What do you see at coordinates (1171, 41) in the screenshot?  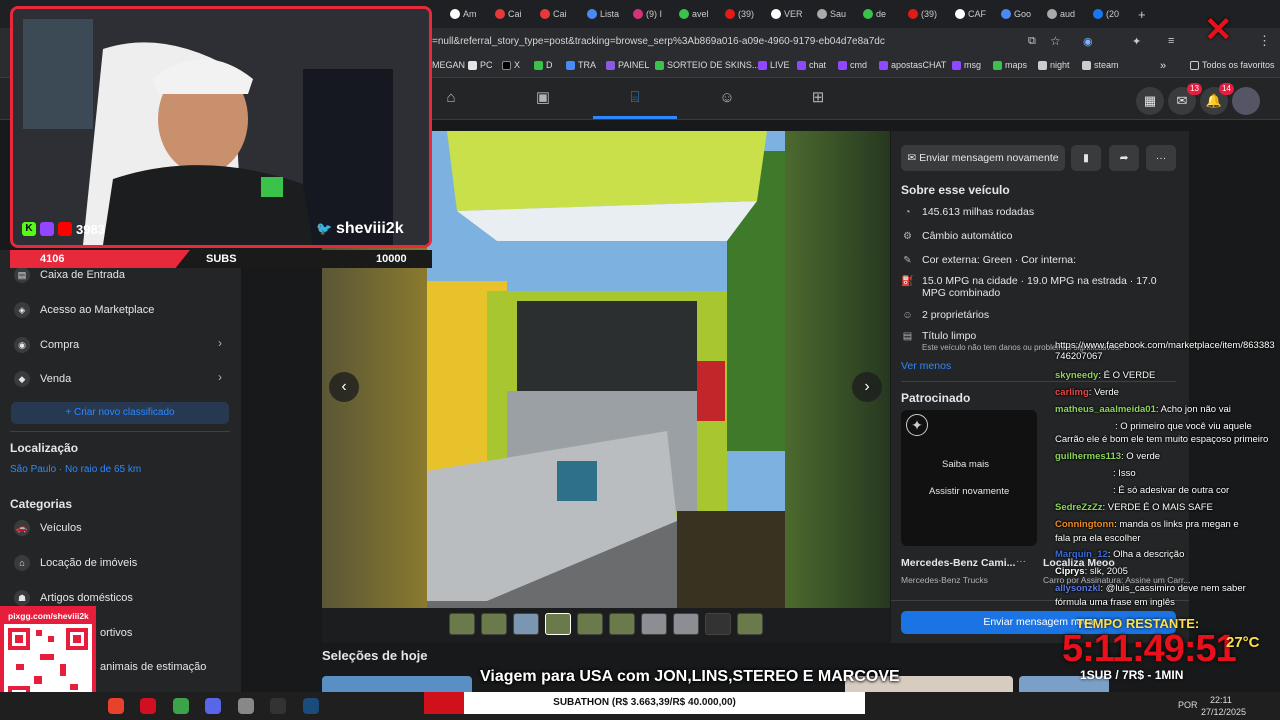 I see `reading-list-icon: ≡` at bounding box center [1171, 41].